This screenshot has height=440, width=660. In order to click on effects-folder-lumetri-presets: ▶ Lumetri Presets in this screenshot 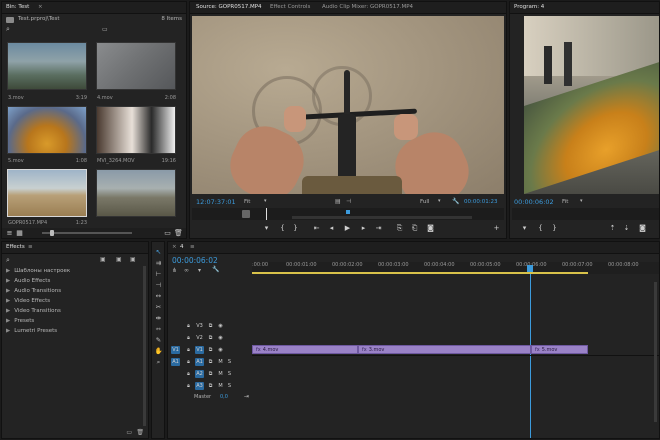, I will do `click(31, 331)`.